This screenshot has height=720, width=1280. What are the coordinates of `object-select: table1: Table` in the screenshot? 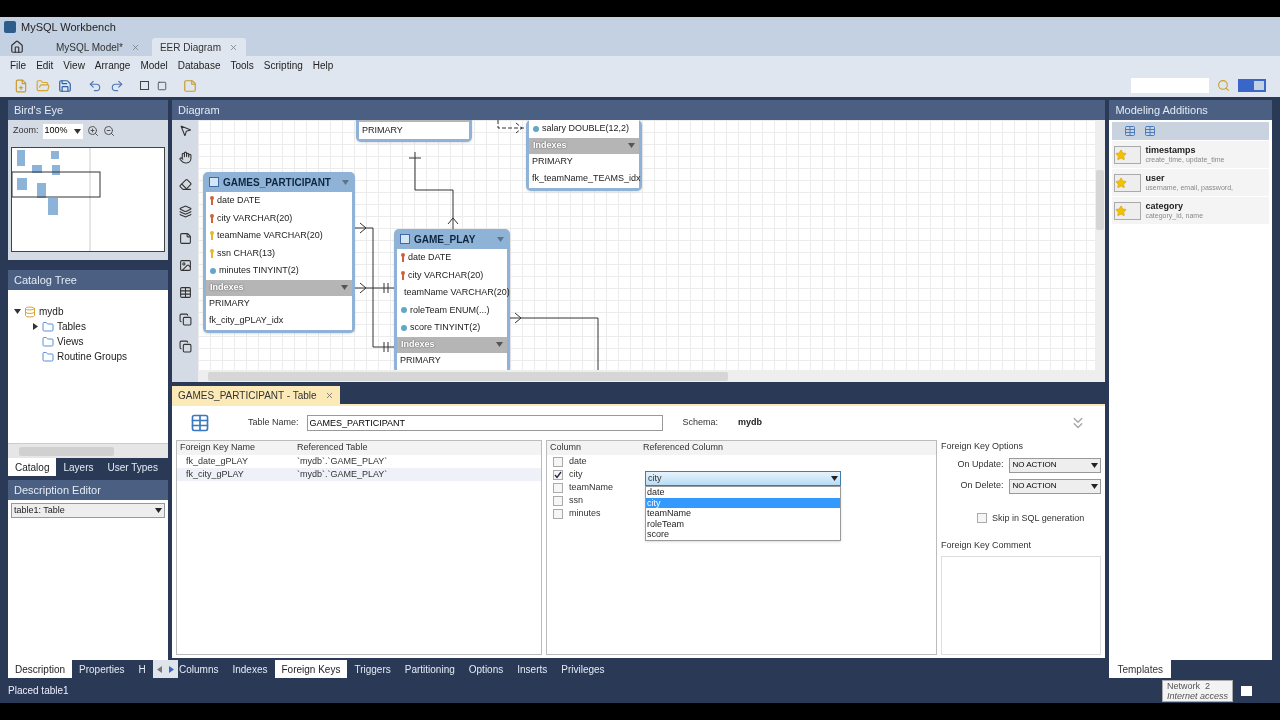 It's located at (88, 510).